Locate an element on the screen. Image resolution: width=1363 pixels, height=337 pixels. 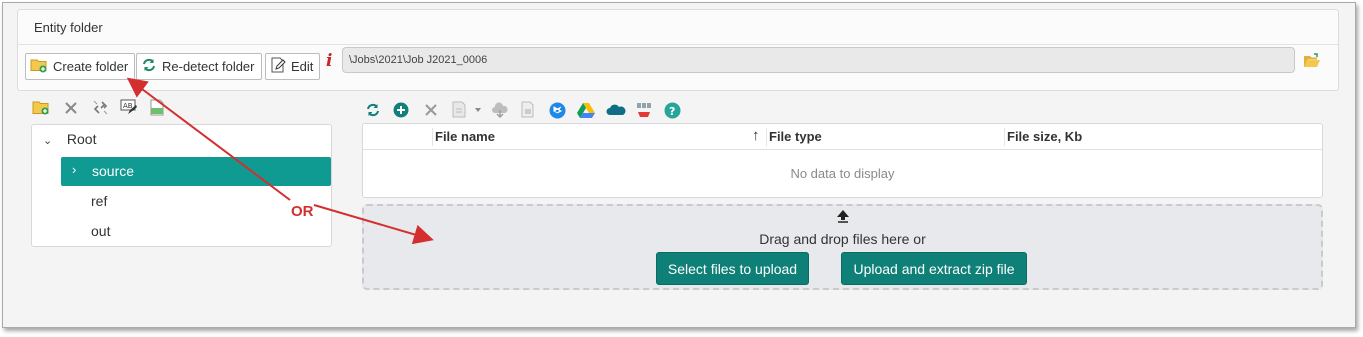
dropbox-icon is located at coordinates (557, 112).